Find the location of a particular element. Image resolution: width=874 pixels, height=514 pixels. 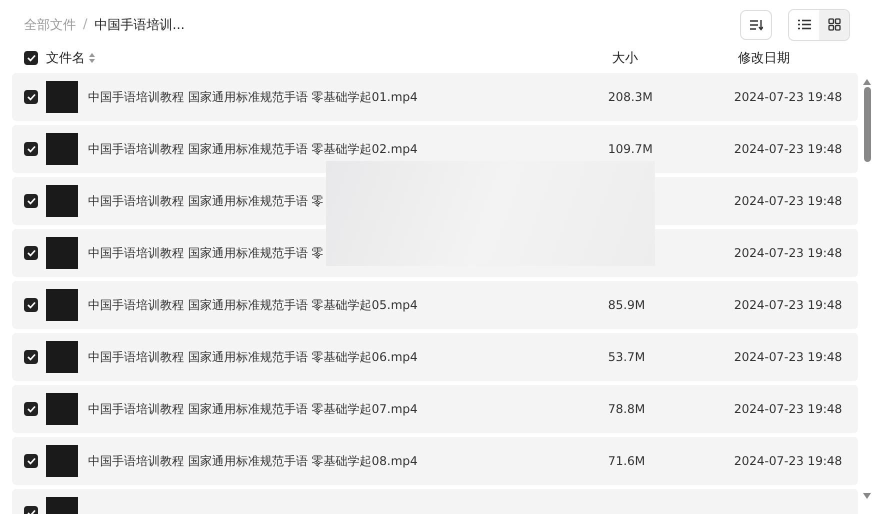

file-size: 109.7M is located at coordinates (630, 149).